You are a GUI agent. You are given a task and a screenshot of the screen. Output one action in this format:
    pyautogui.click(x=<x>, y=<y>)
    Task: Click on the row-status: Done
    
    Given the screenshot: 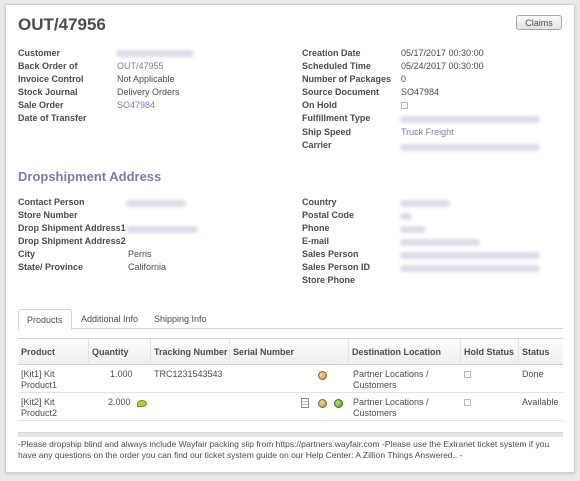 What is the action you would take?
    pyautogui.click(x=533, y=374)
    